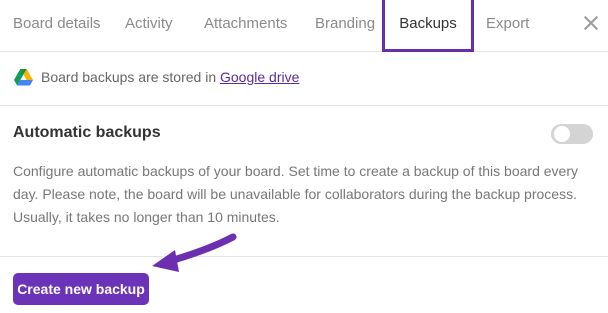 The height and width of the screenshot is (313, 608). What do you see at coordinates (194, 252) in the screenshot?
I see `annotation-arrow-icon` at bounding box center [194, 252].